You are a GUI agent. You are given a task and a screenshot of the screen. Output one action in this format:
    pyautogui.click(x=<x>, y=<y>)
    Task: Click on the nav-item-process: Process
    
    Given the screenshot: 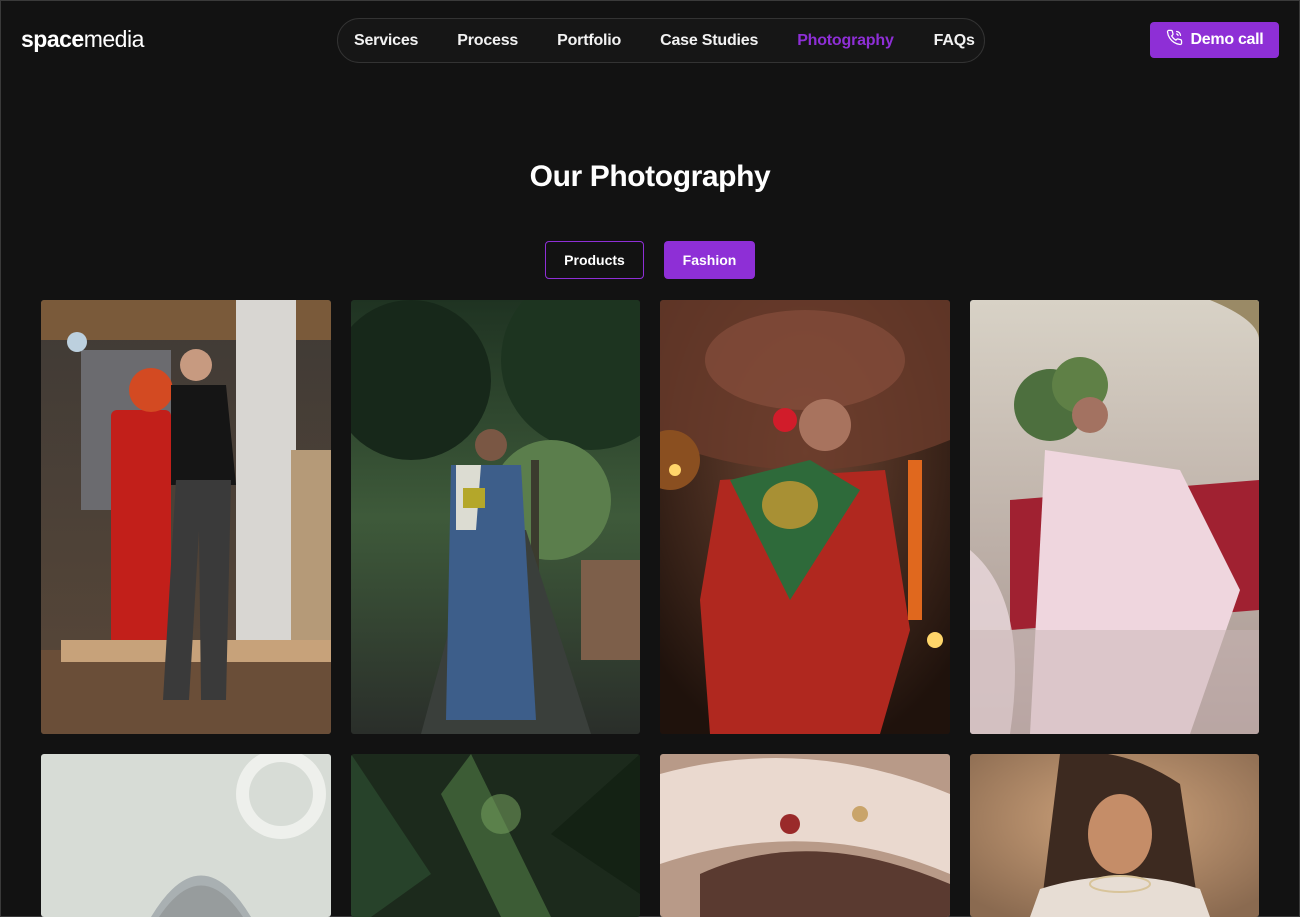 What is the action you would take?
    pyautogui.click(x=487, y=41)
    